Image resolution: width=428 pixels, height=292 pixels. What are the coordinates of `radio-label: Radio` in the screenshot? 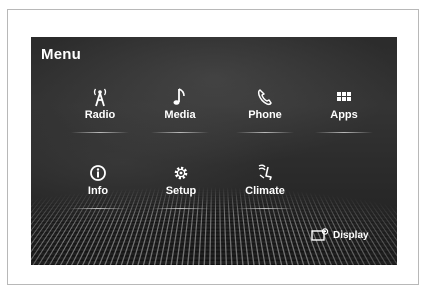 It's located at (100, 115).